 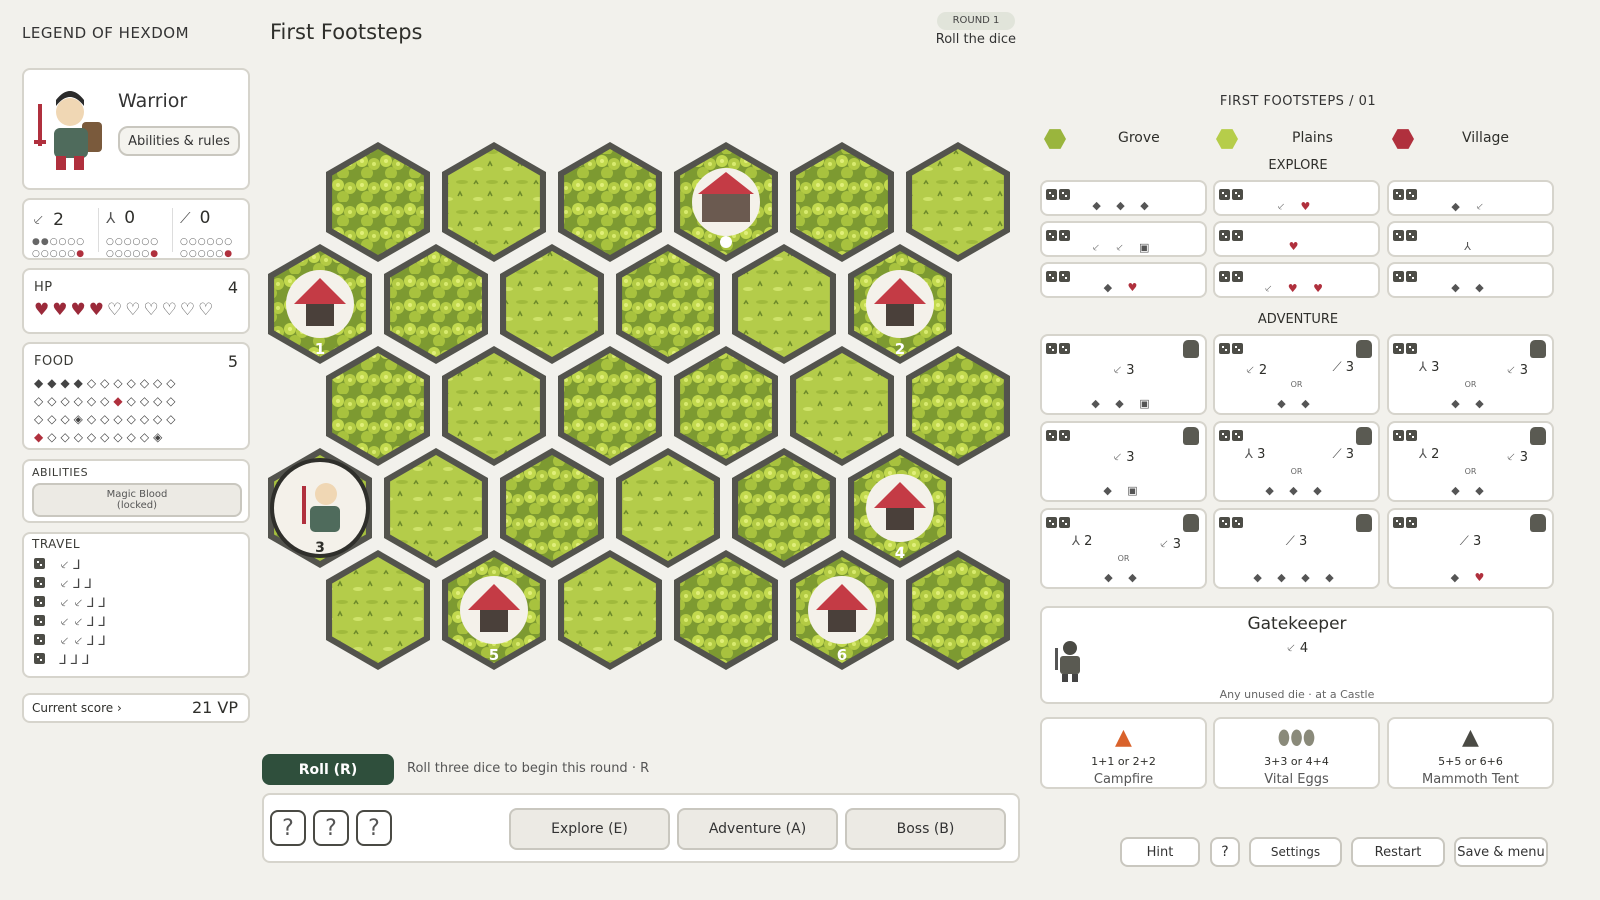 What do you see at coordinates (1160, 852) in the screenshot?
I see `hint-button: Hint` at bounding box center [1160, 852].